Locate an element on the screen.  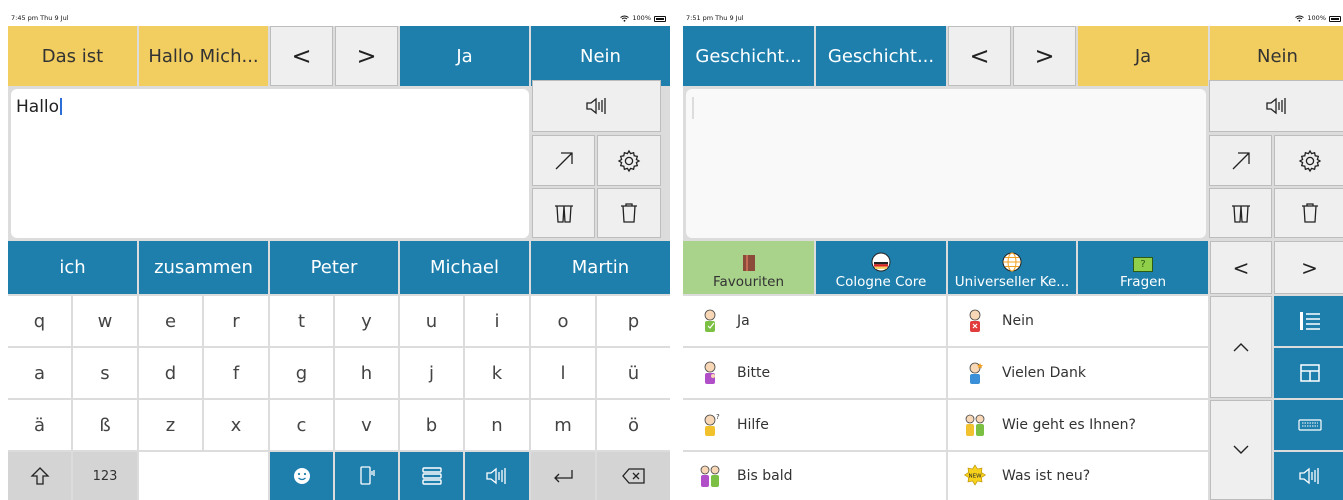
key-ae: ä is located at coordinates (39, 425).